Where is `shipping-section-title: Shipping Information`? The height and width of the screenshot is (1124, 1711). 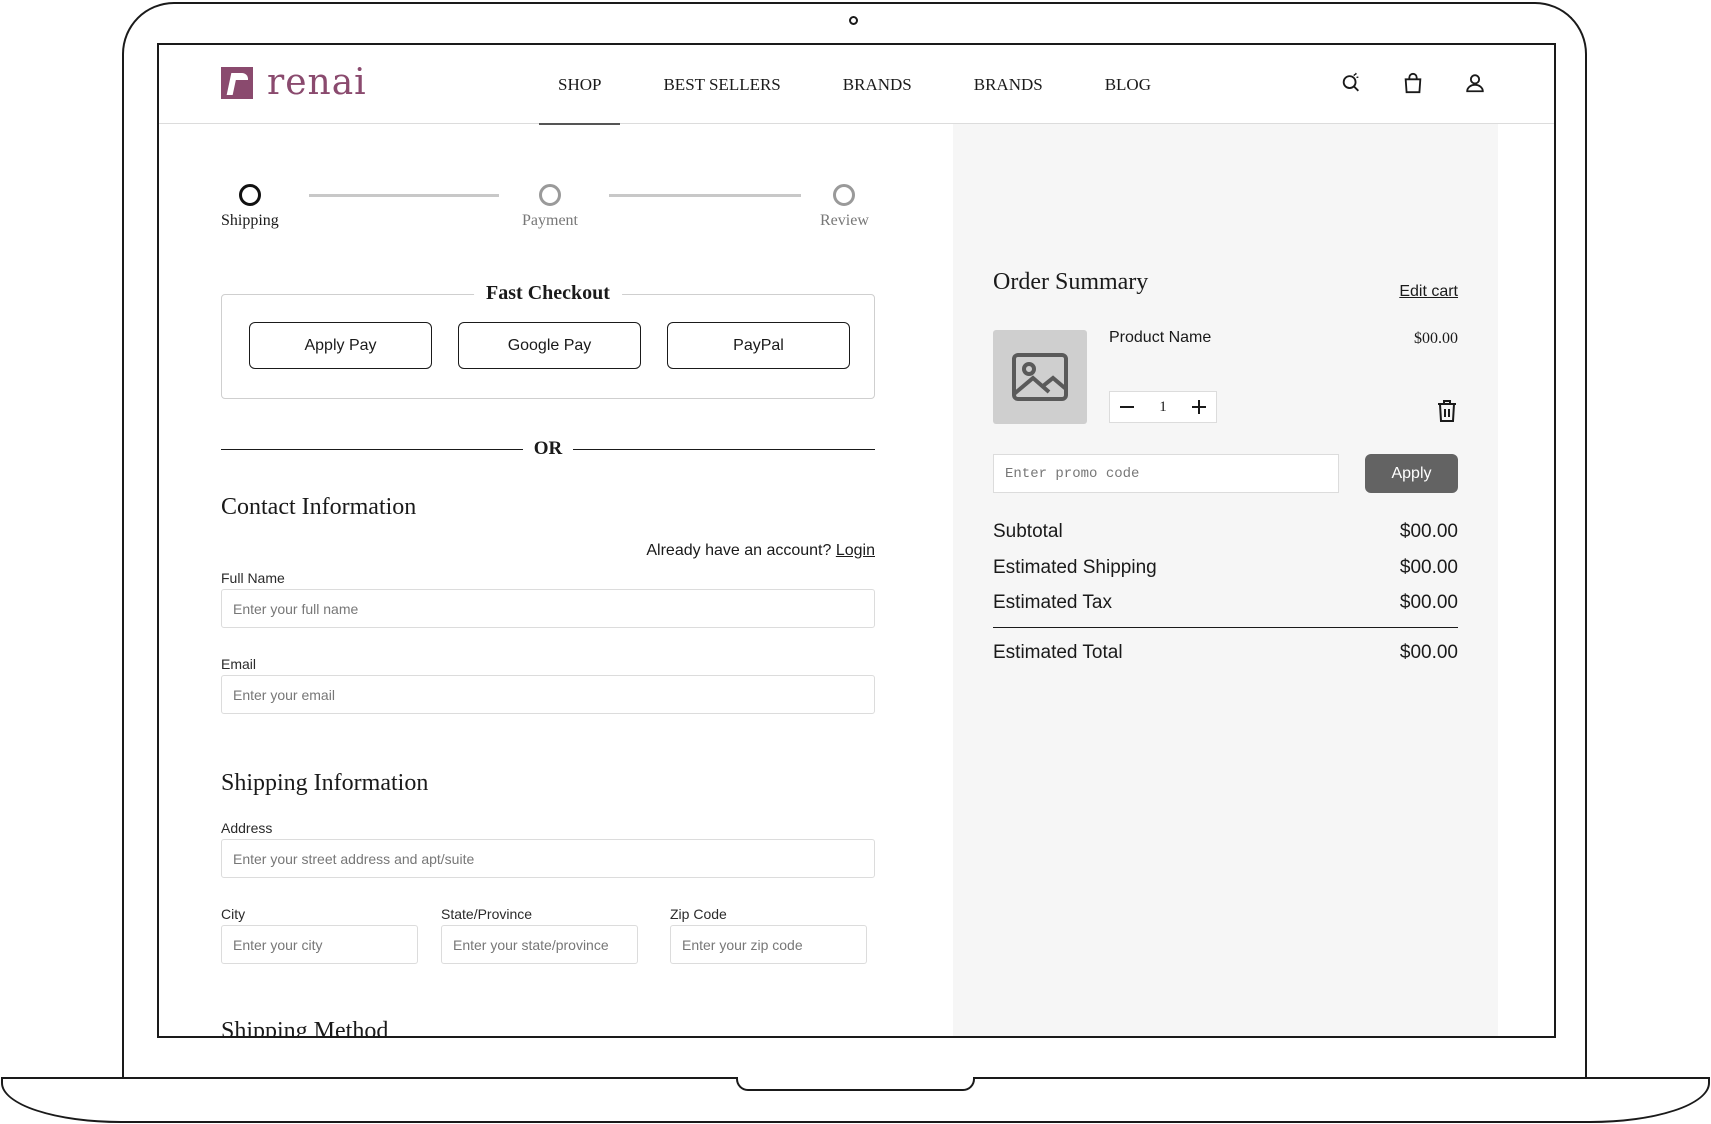
shipping-section-title: Shipping Information is located at coordinates (325, 783).